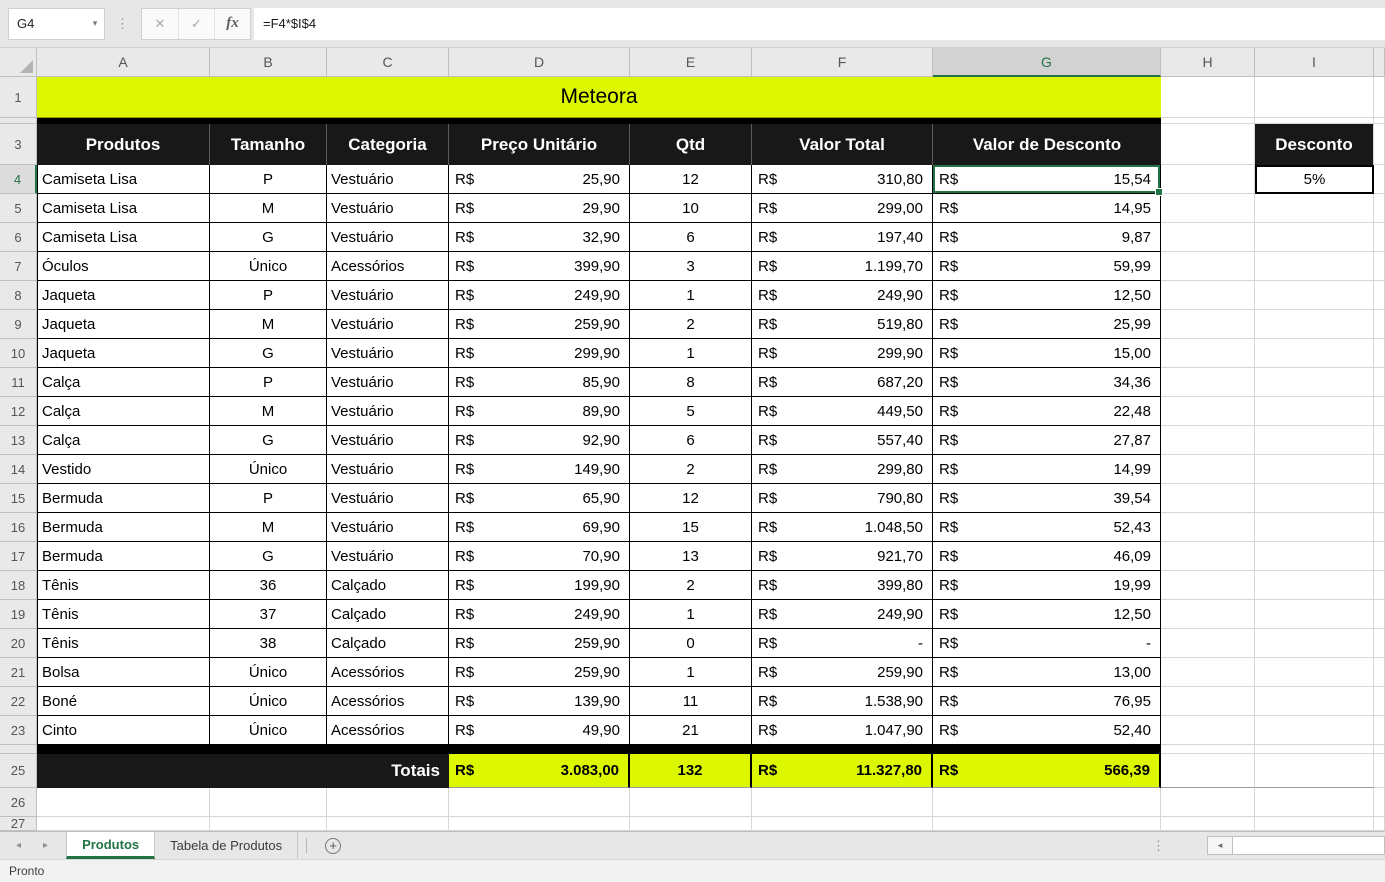 This screenshot has width=1385, height=882. What do you see at coordinates (123, 585) in the screenshot?
I see `cell-A18: Tênis` at bounding box center [123, 585].